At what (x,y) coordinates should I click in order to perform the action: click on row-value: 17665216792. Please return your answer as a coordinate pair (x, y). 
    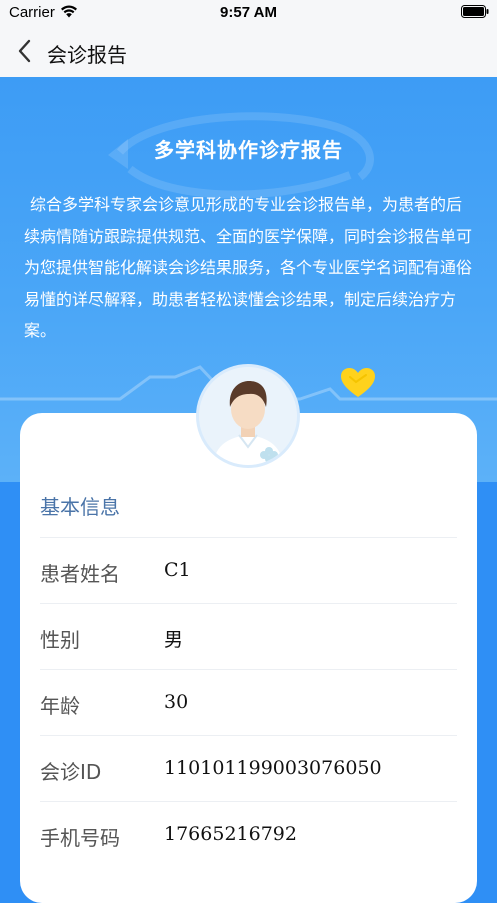
    Looking at the image, I should click on (230, 834).